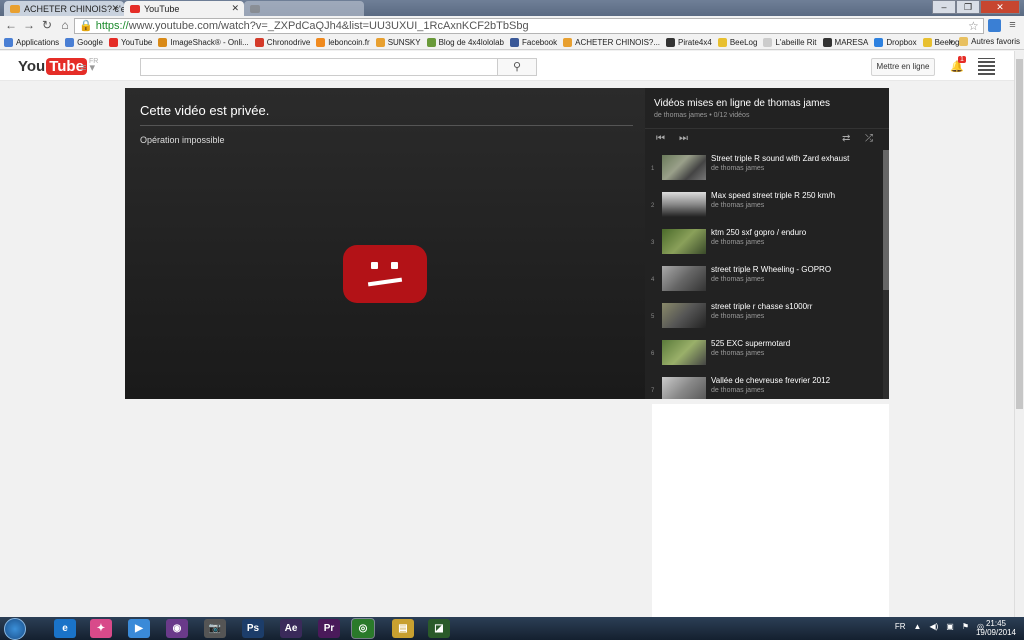 This screenshot has width=1024, height=640. Describe the element at coordinates (215, 628) in the screenshot. I see `camera-app-icon: 📷` at that location.